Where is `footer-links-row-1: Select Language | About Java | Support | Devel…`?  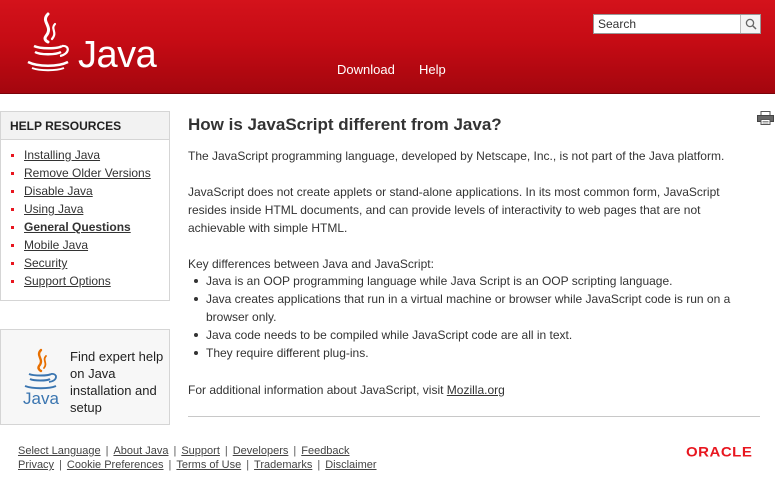 footer-links-row-1: Select Language | About Java | Support | Devel… is located at coordinates (184, 451).